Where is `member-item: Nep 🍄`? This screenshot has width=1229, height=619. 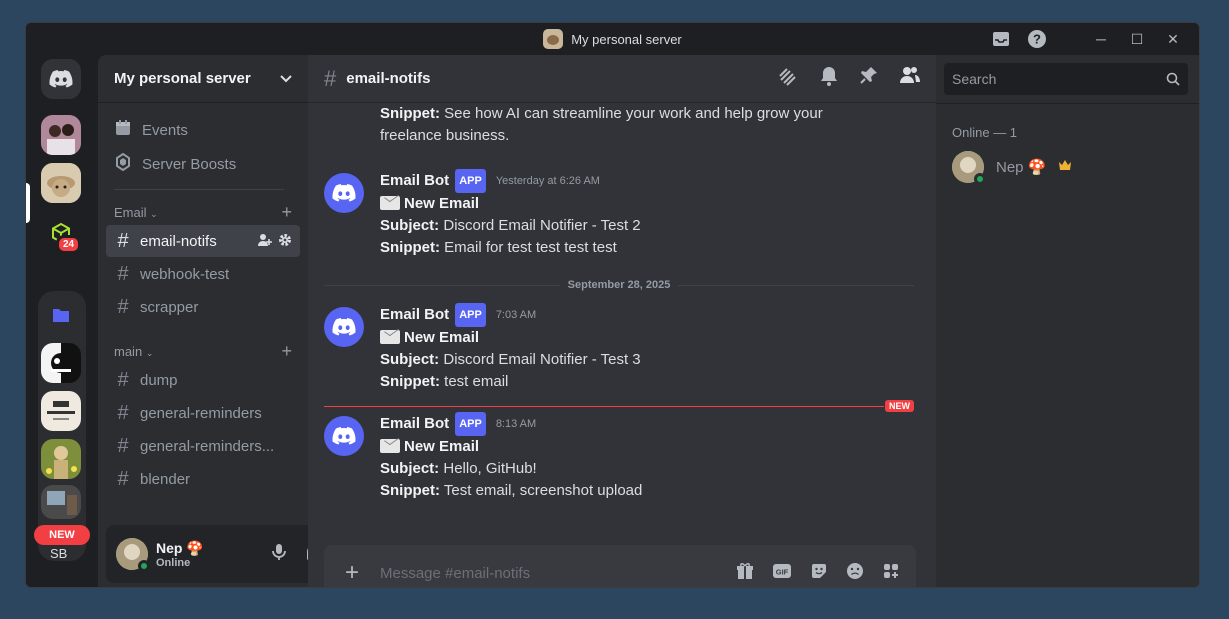
member-item: Nep 🍄 is located at coordinates (1012, 168).